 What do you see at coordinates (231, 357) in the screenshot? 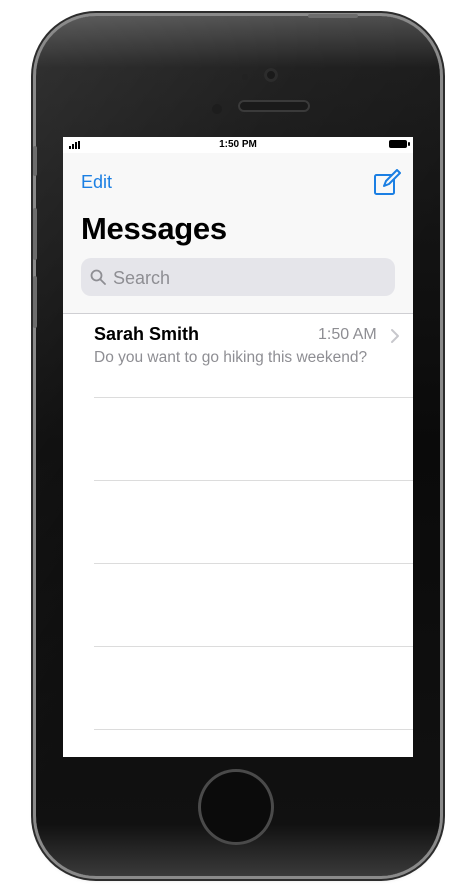
I see `message-preview: Do you want to go hiking this weekend?` at bounding box center [231, 357].